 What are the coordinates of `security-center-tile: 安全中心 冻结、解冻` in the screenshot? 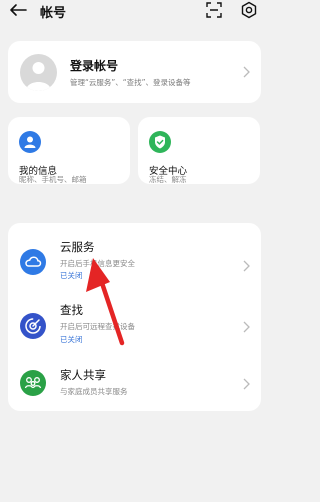 It's located at (199, 150).